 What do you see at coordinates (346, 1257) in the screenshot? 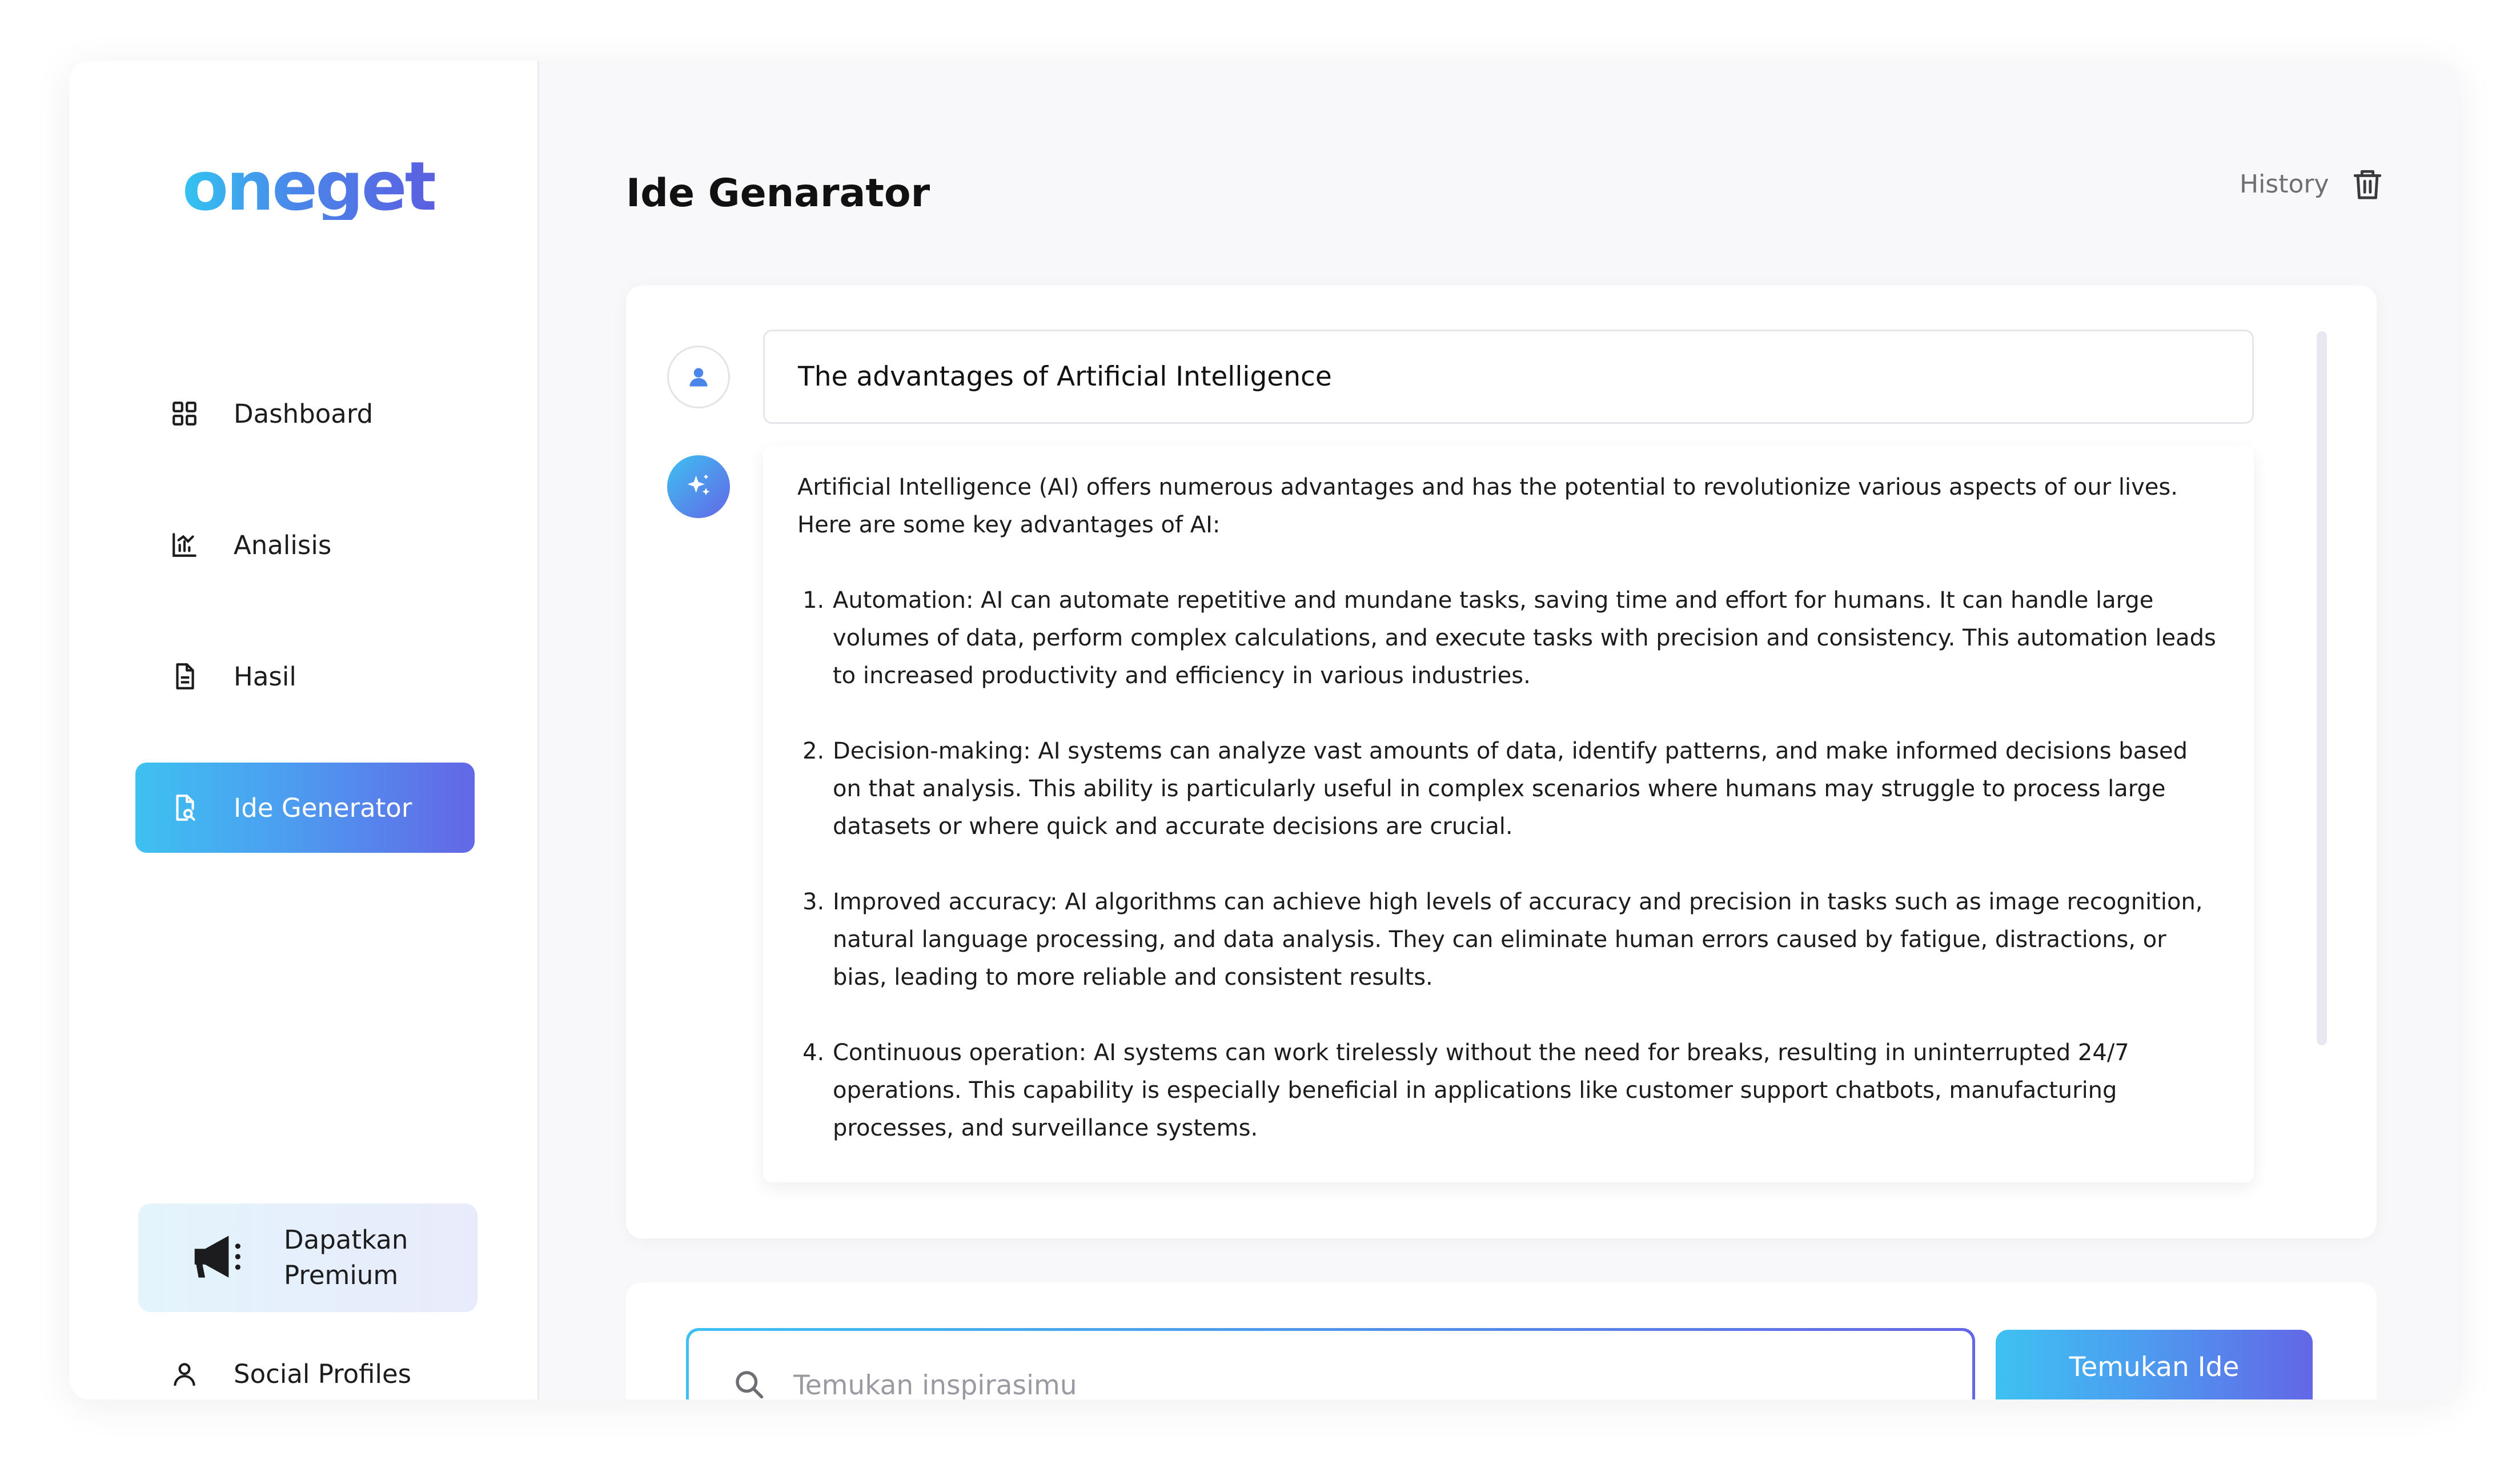
I see `premium-label: Dapatkan Premium` at bounding box center [346, 1257].